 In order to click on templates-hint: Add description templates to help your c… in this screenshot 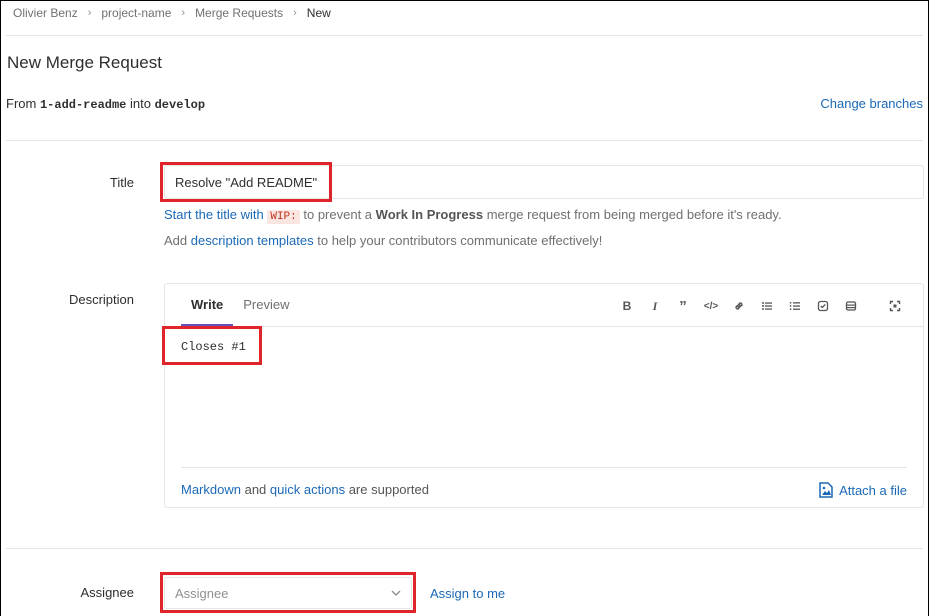, I will do `click(383, 240)`.